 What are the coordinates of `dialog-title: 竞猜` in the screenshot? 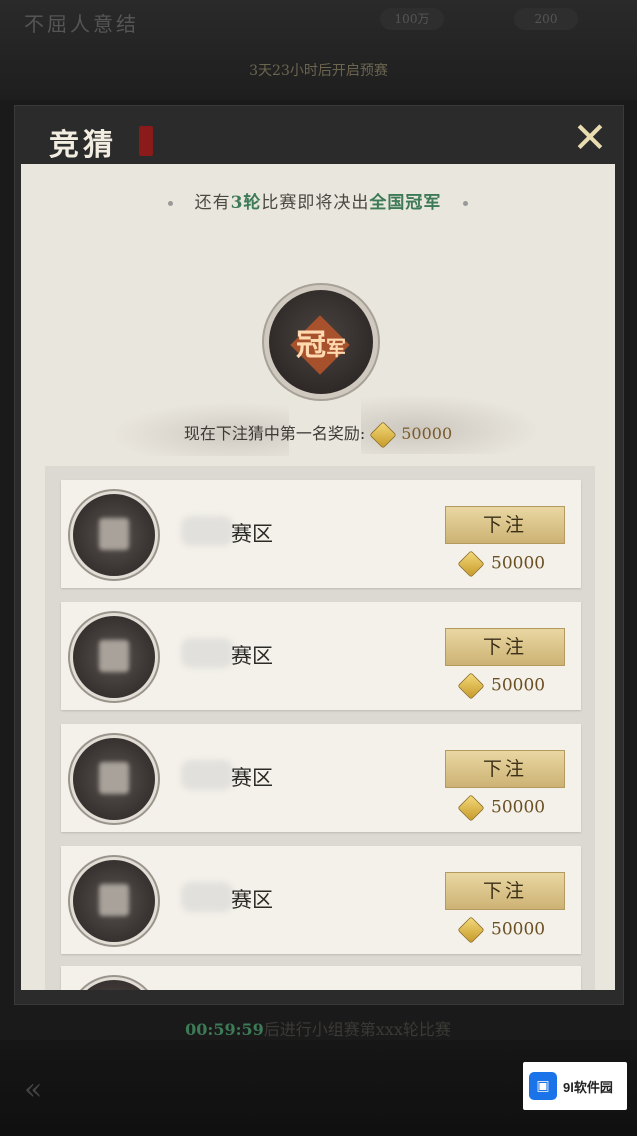 It's located at (83, 145).